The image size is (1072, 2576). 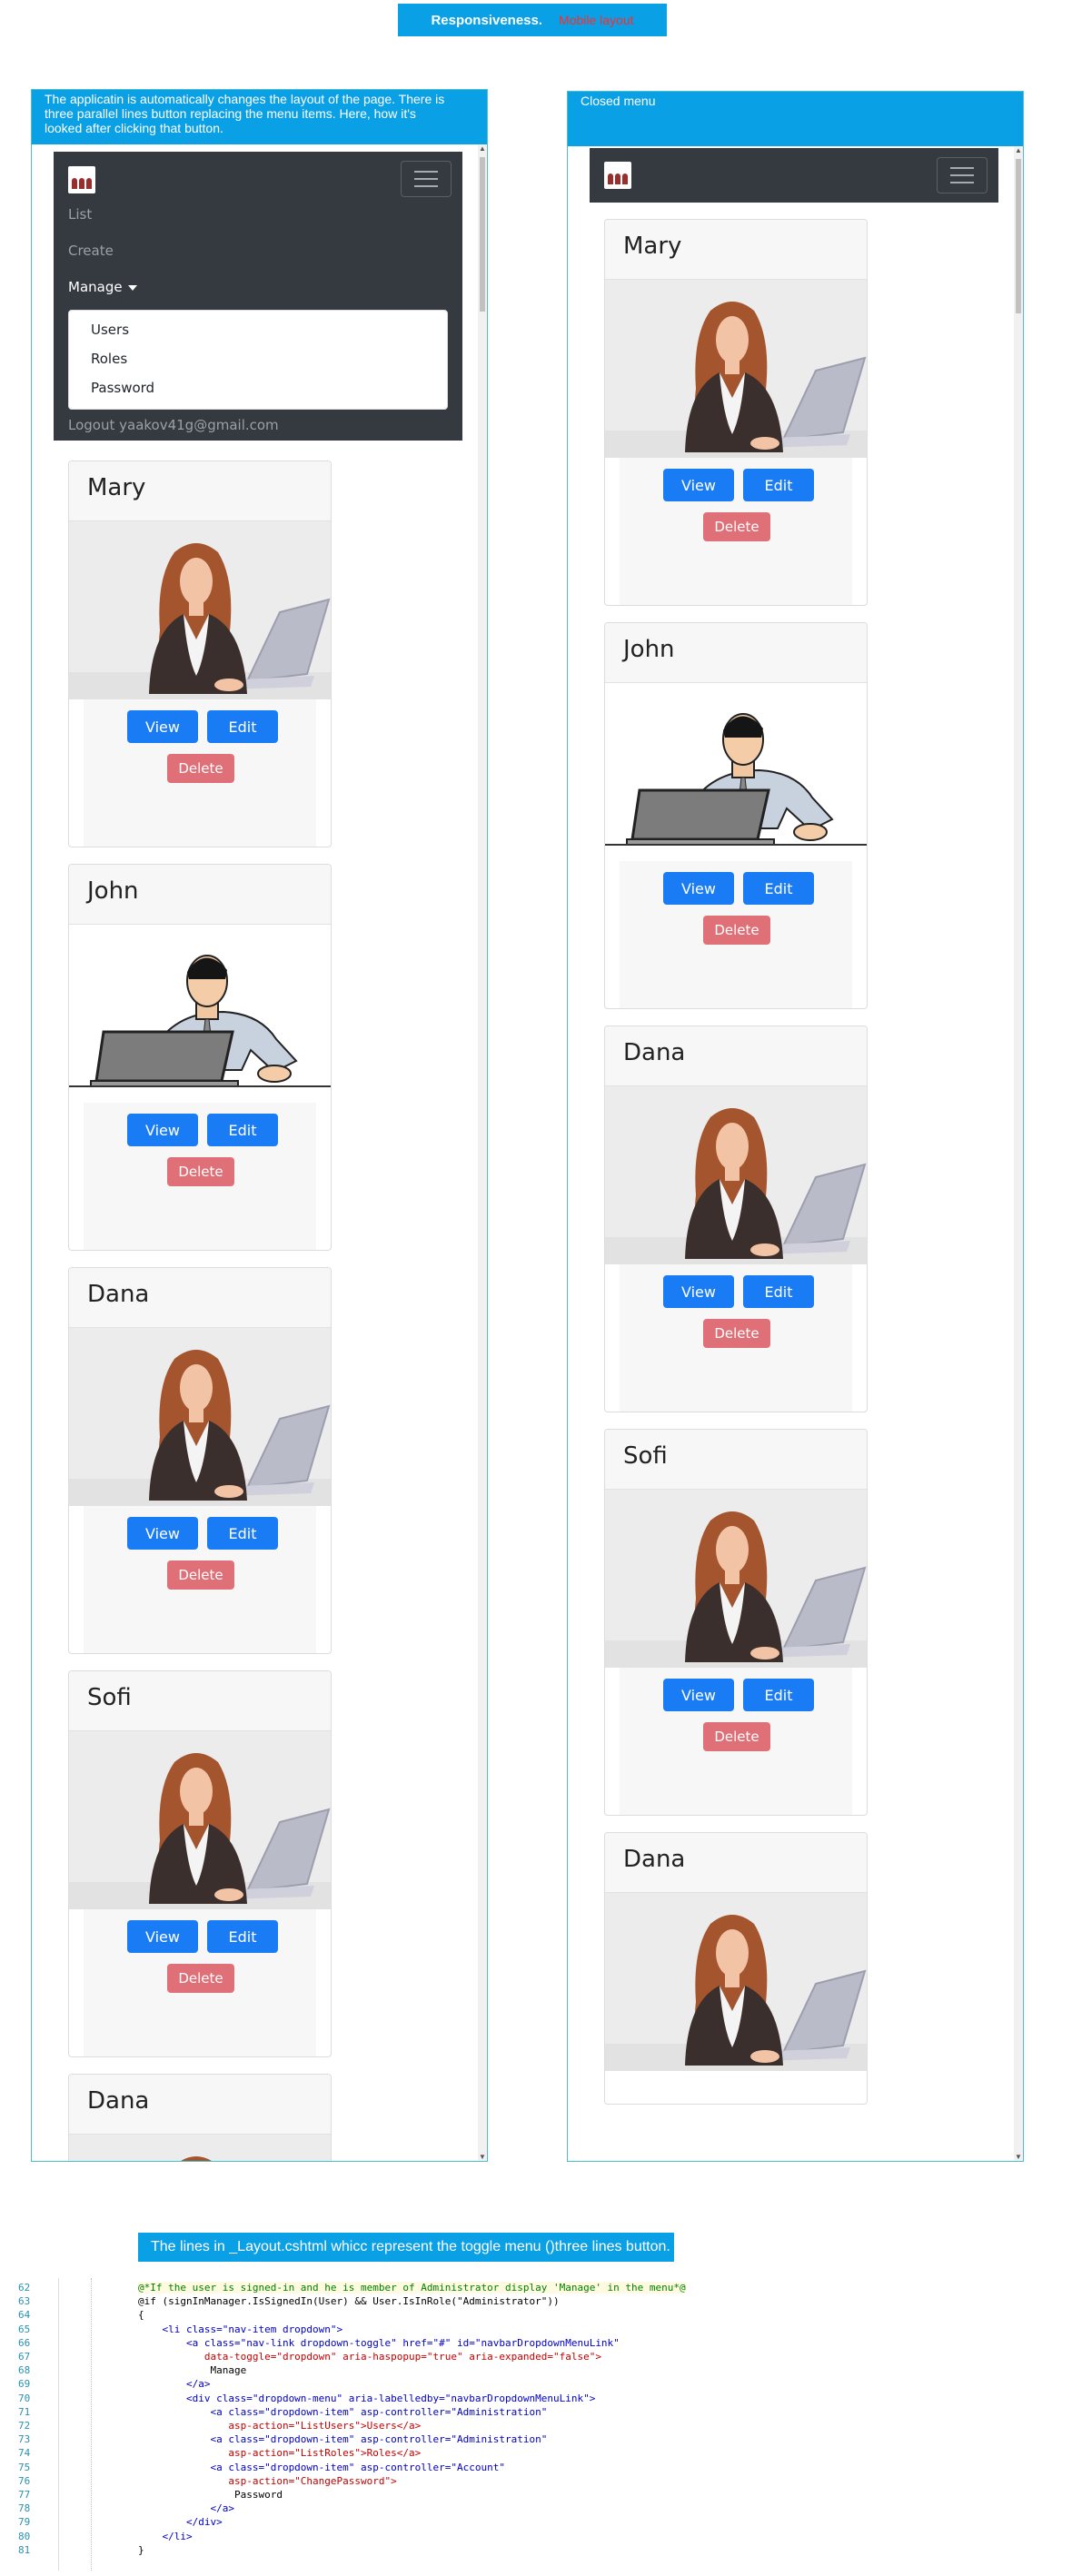 What do you see at coordinates (24, 2411) in the screenshot?
I see `line-number: 71` at bounding box center [24, 2411].